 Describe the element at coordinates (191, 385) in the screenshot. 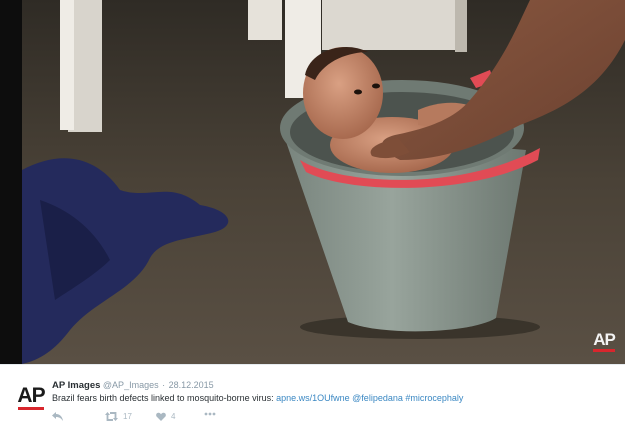

I see `tweet-date: 28.12.2015` at that location.